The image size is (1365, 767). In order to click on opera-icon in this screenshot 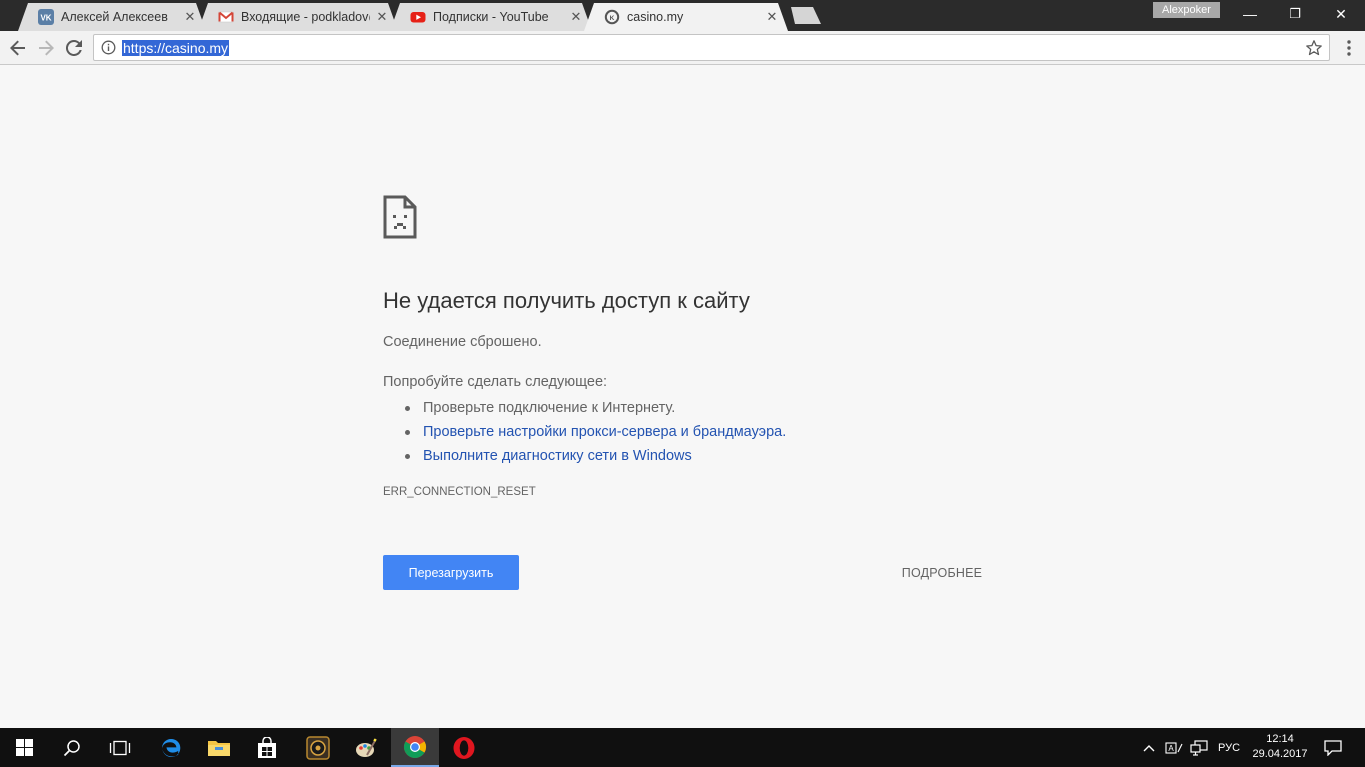, I will do `click(464, 747)`.